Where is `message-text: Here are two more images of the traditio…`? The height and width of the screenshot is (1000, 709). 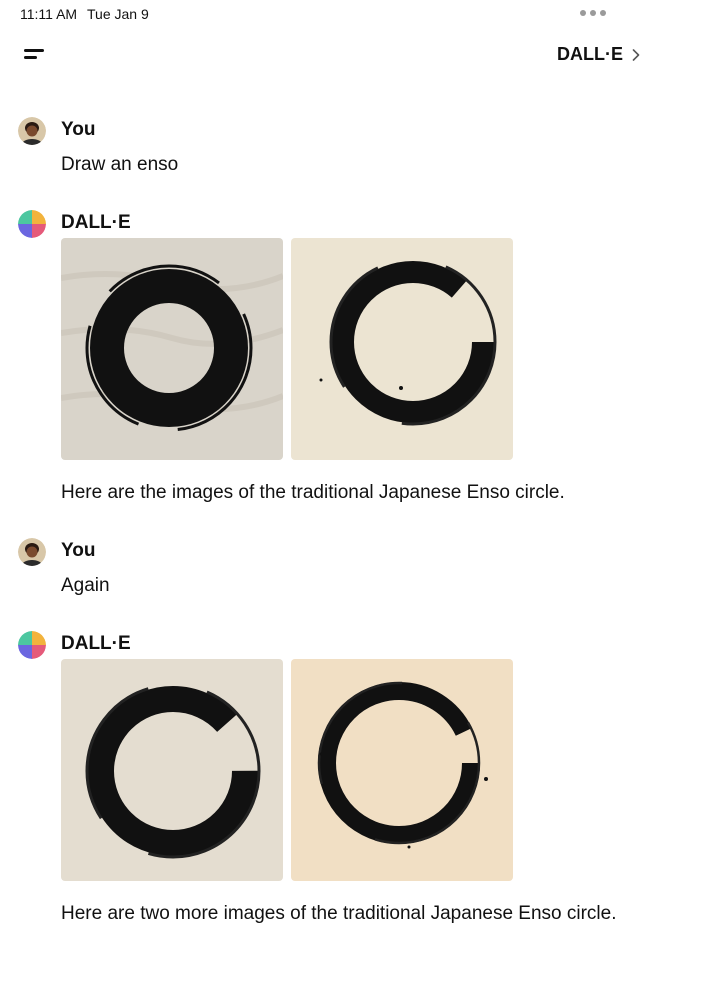 message-text: Here are two more images of the traditio… is located at coordinates (339, 913).